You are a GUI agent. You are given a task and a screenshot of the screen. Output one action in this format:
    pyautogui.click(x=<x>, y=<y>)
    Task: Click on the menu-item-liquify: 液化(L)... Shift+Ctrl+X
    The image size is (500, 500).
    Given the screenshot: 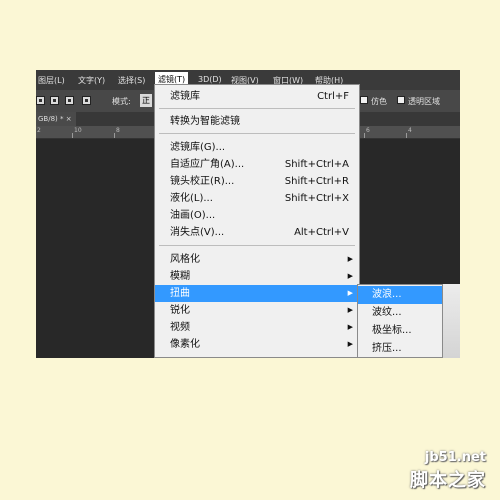 What is the action you would take?
    pyautogui.click(x=257, y=198)
    